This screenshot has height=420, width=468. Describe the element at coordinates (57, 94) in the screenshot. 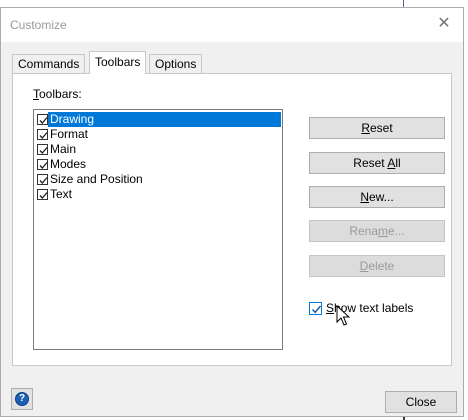

I see `toolbars-group-label: Toolbars:` at that location.